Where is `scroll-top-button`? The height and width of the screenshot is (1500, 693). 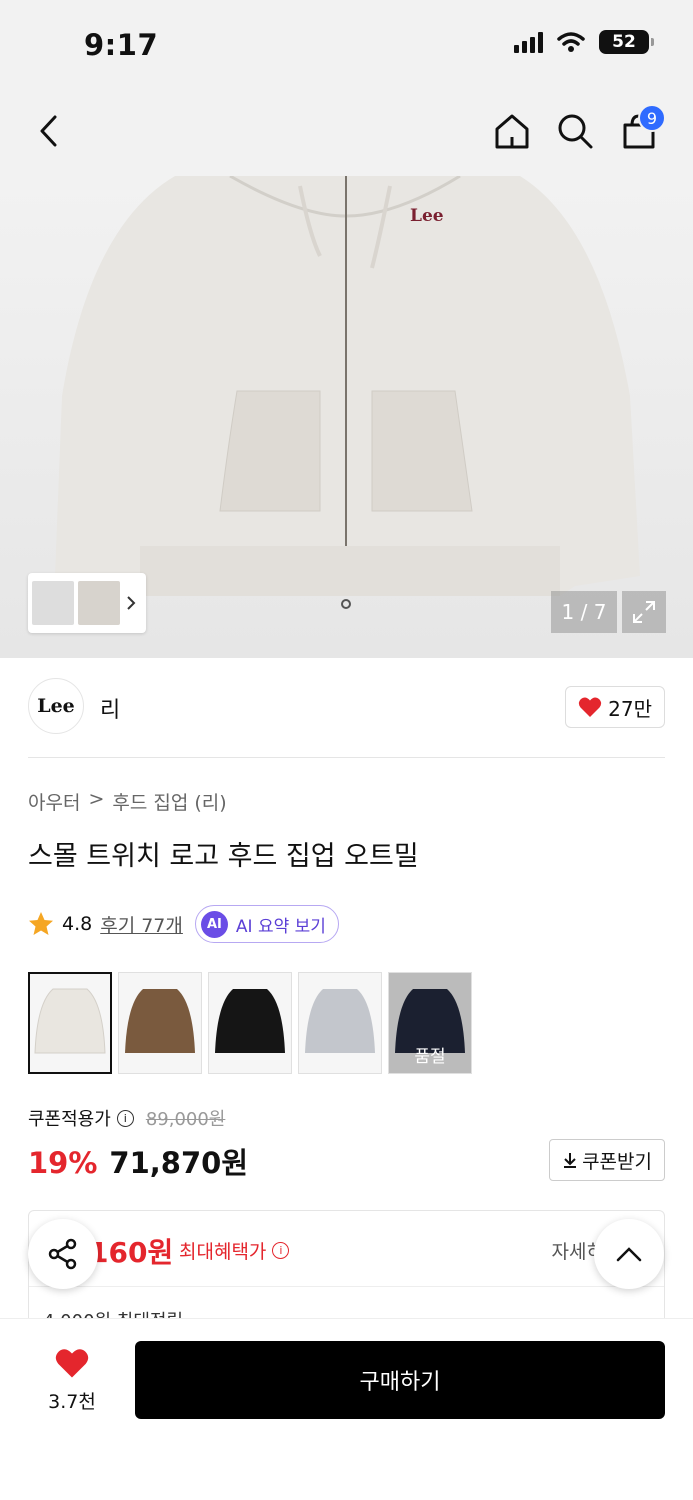 scroll-top-button is located at coordinates (629, 1254).